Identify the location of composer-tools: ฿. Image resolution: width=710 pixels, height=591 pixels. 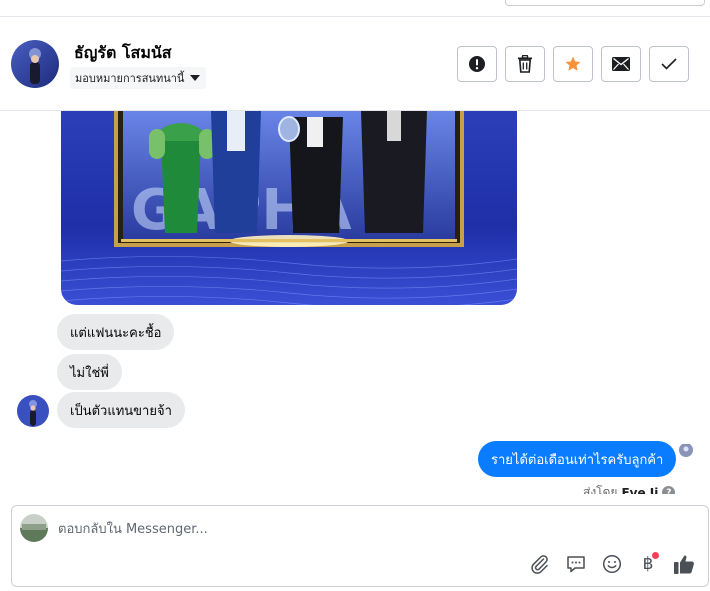
(612, 564).